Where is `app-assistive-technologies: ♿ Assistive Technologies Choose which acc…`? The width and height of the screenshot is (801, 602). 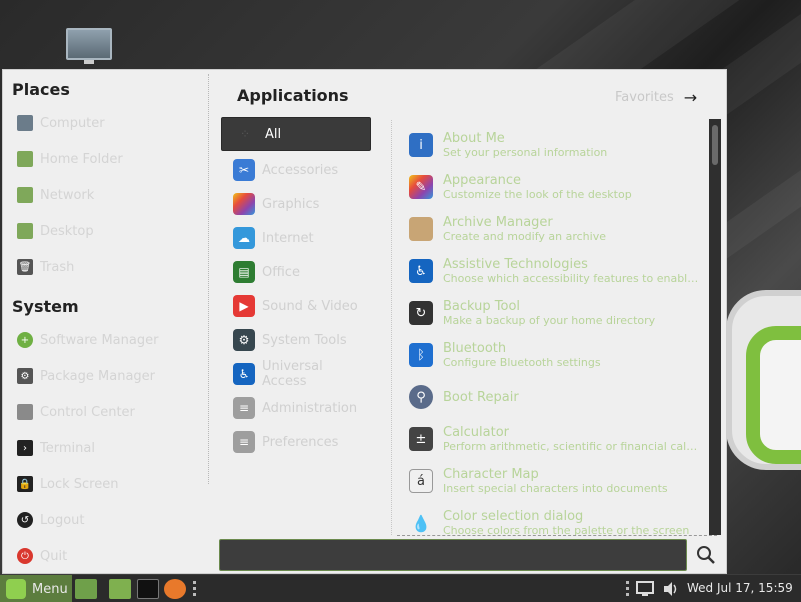
app-assistive-technologies: ♿ Assistive Technologies Choose which acc… is located at coordinates (557, 271).